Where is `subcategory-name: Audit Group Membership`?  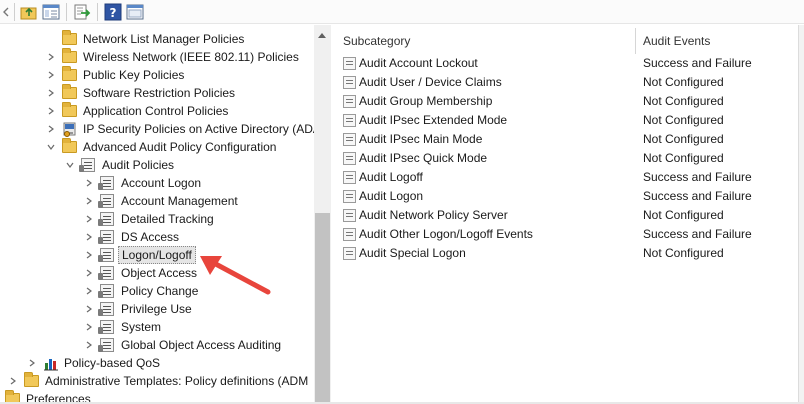 subcategory-name: Audit Group Membership is located at coordinates (426, 101).